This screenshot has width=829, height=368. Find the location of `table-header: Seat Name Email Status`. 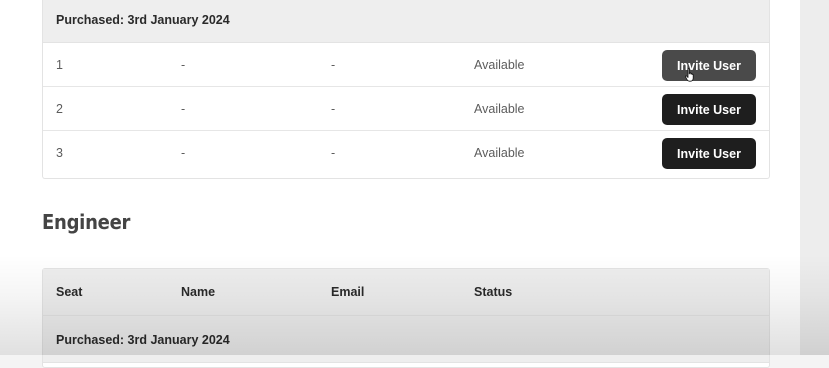

table-header: Seat Name Email Status is located at coordinates (406, 292).